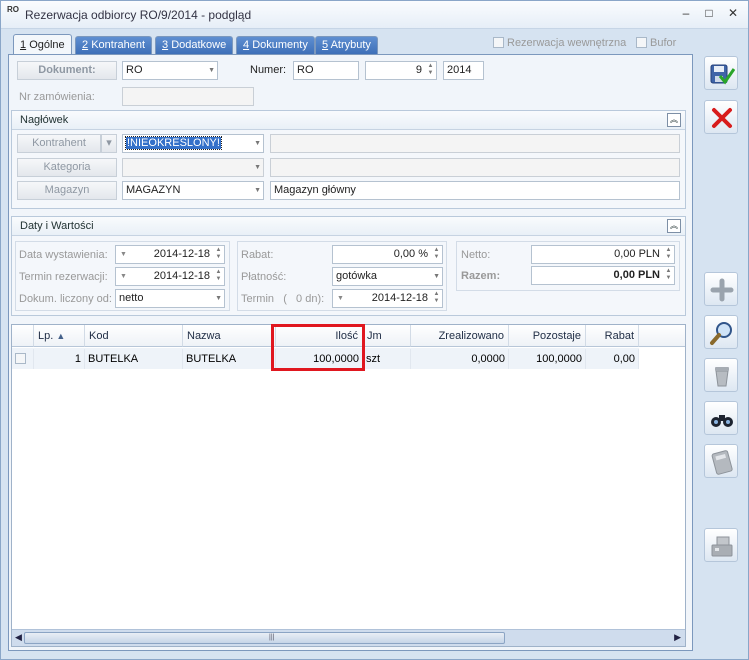 The image size is (749, 660). I want to click on term-date-field: ▼ 2014-12-18 ▲ ▼, so click(387, 298).